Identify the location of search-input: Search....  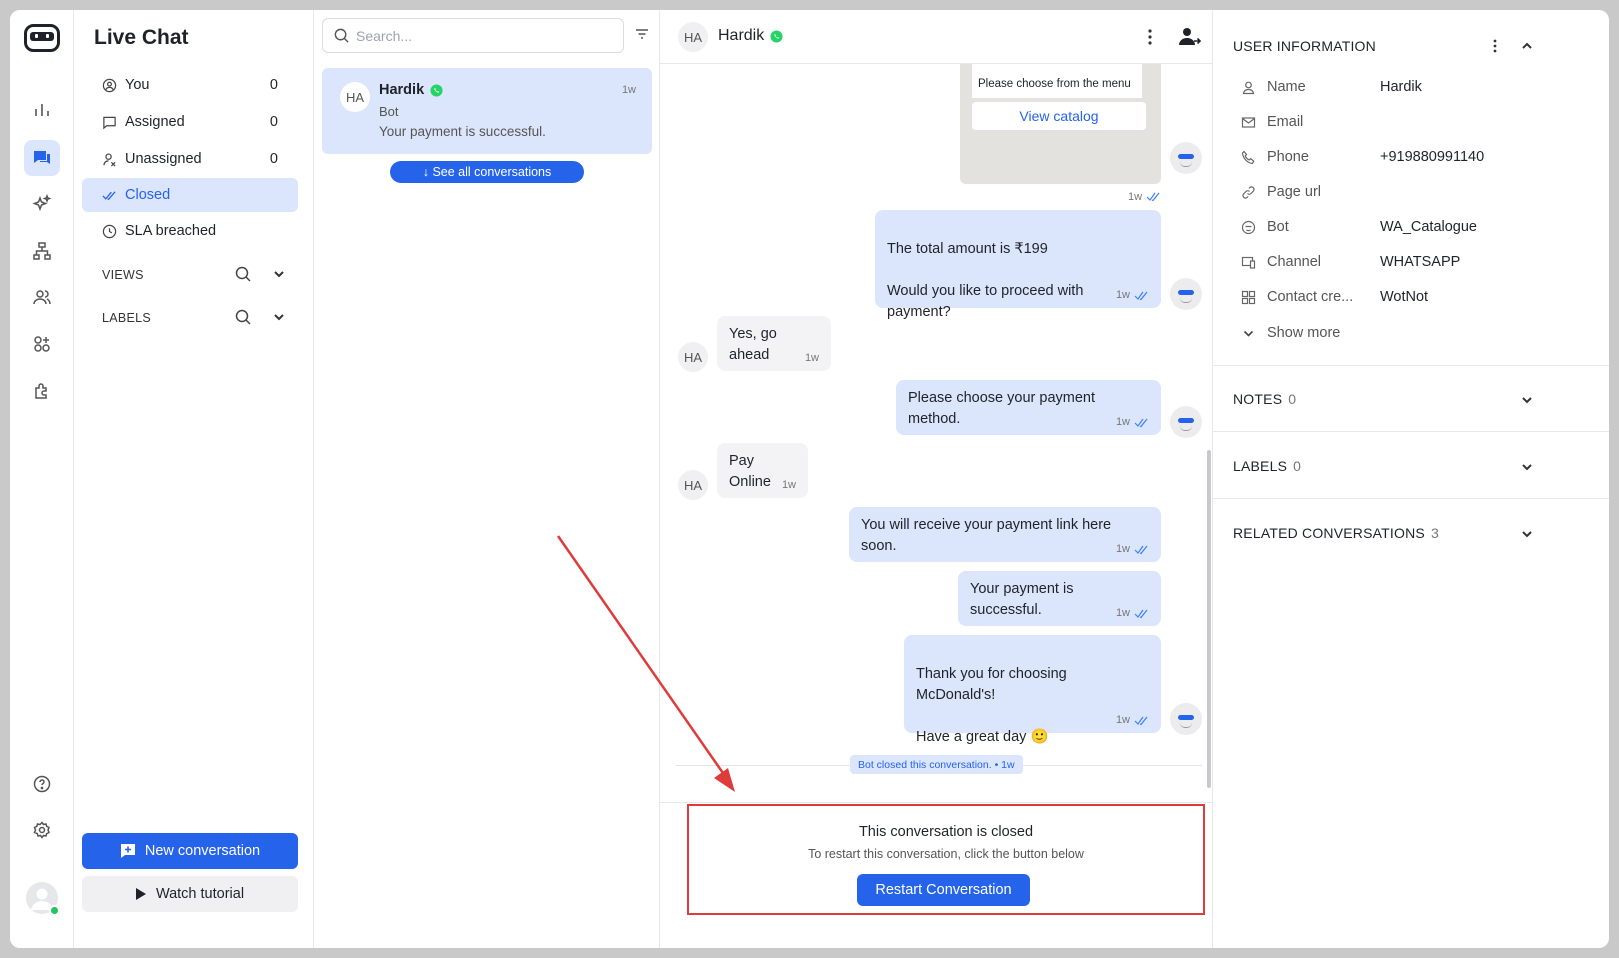
(473, 35).